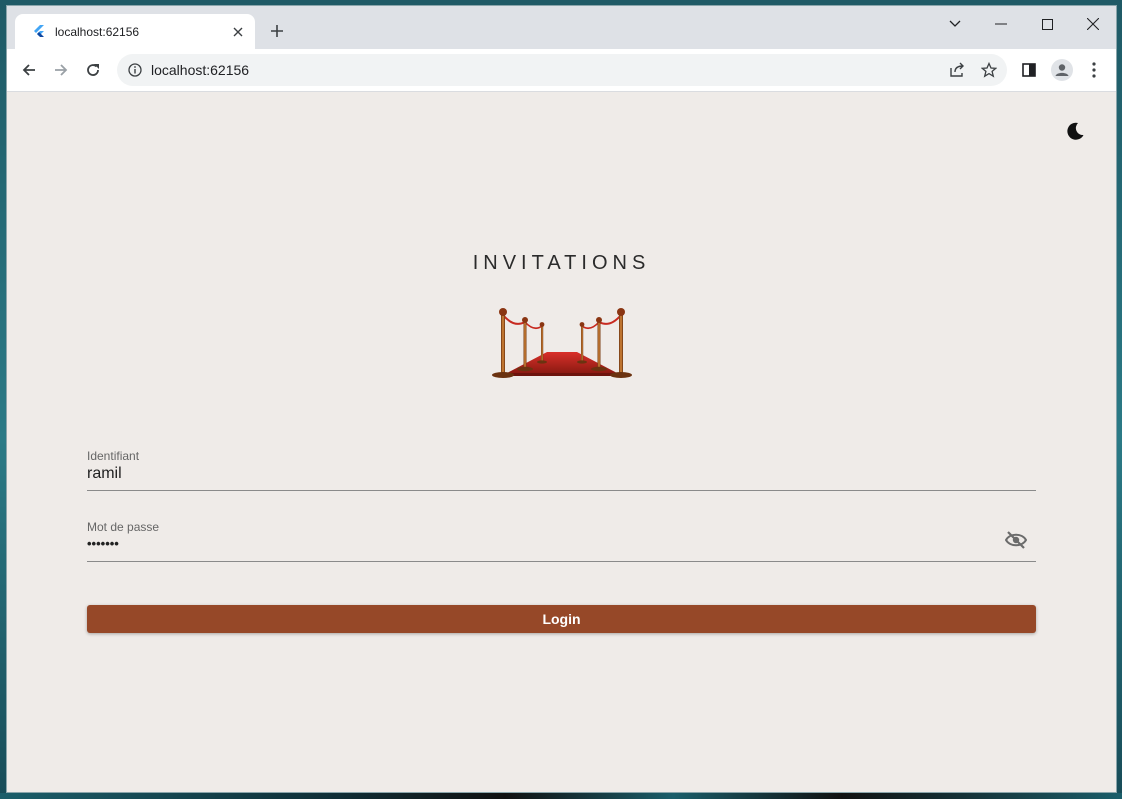 The width and height of the screenshot is (1122, 799). I want to click on username-field: Identifiant ramil, so click(561, 470).